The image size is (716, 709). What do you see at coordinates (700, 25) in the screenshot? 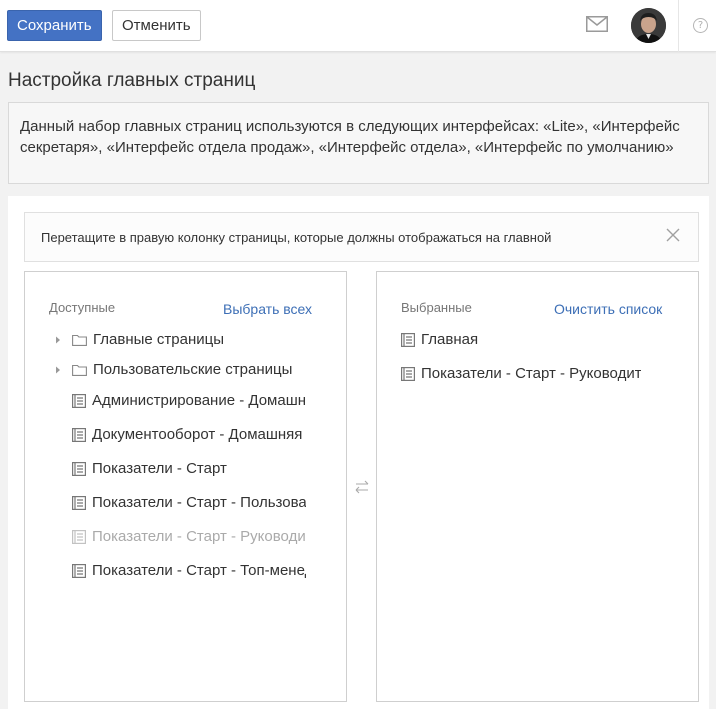
I see `help-icon: ?` at bounding box center [700, 25].